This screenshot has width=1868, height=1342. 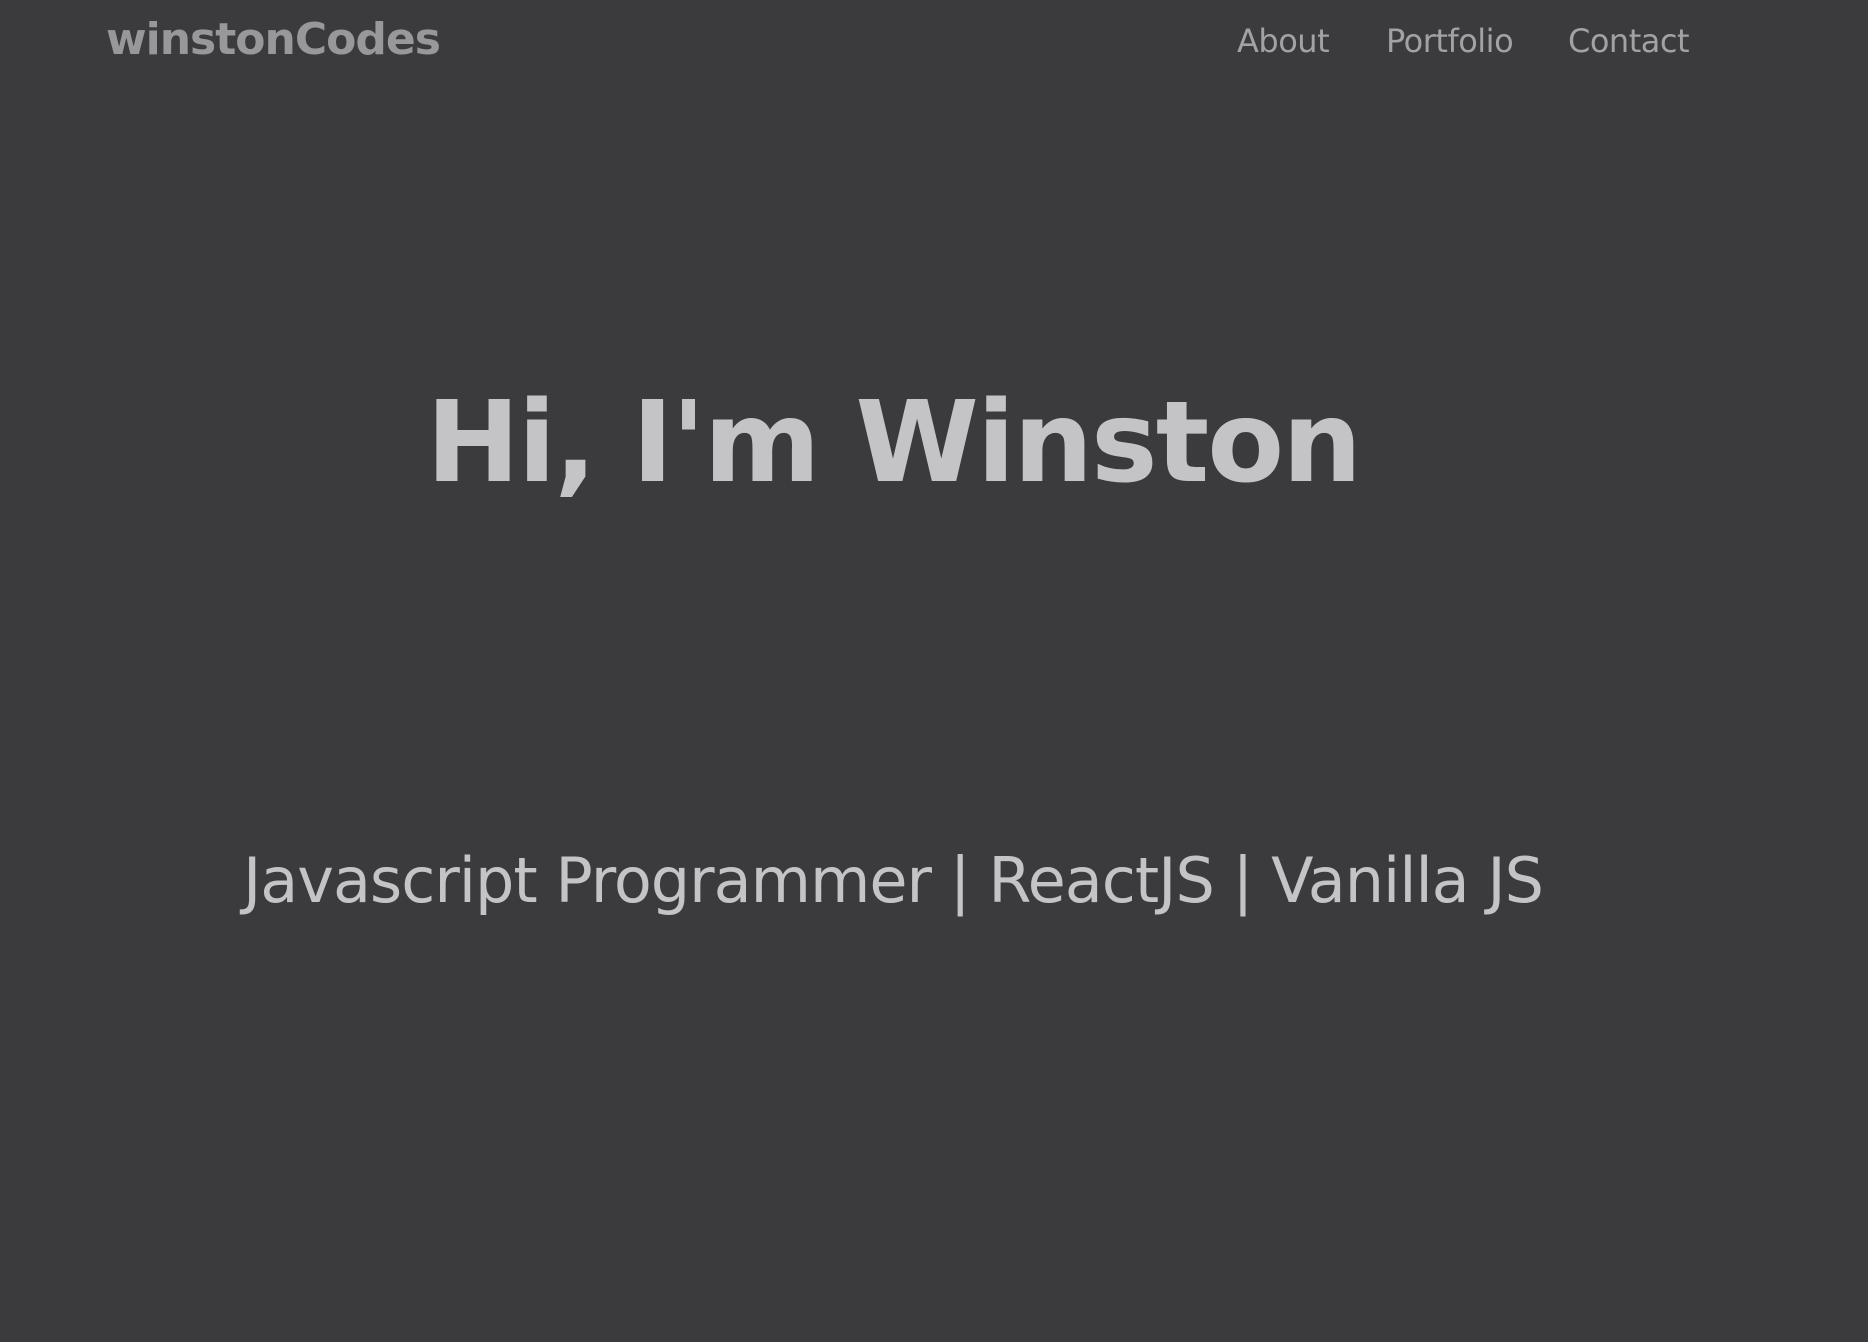 What do you see at coordinates (1283, 41) in the screenshot?
I see `nav-link-about: About` at bounding box center [1283, 41].